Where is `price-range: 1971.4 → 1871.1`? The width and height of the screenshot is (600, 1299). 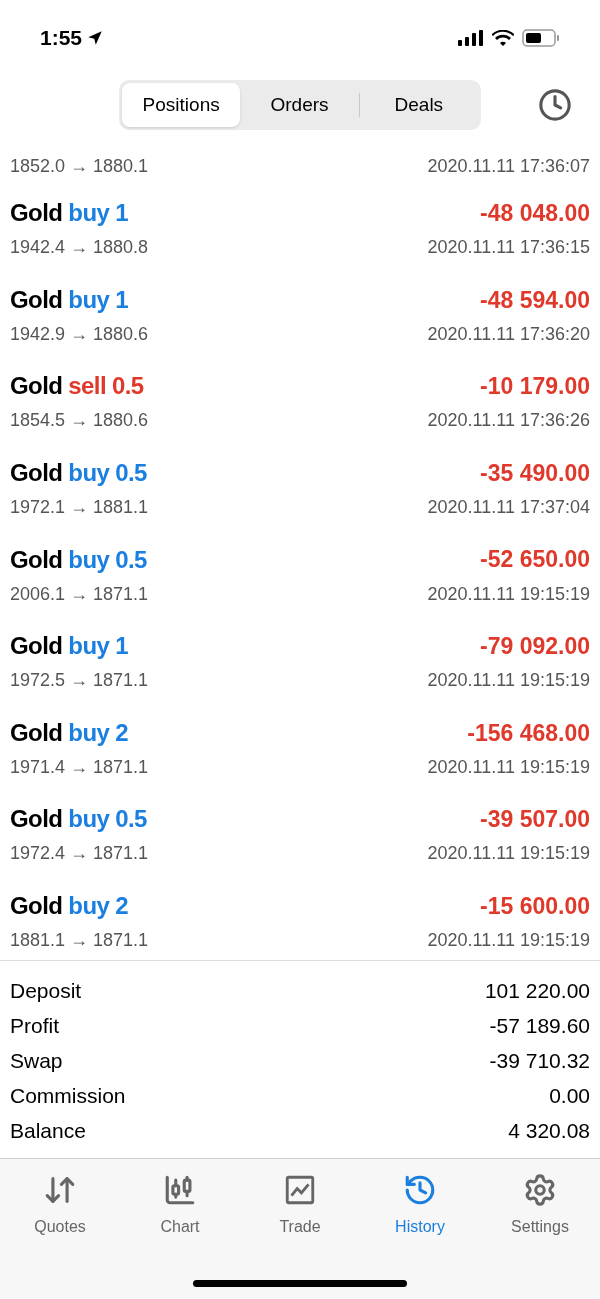 price-range: 1971.4 → 1871.1 is located at coordinates (79, 767).